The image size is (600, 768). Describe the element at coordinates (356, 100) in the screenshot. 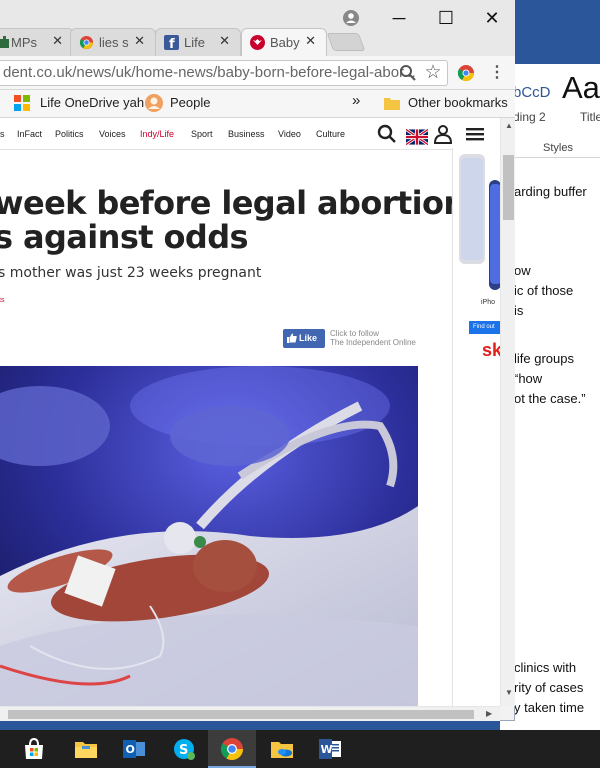

I see `bookmarks-overflow-chevron: »` at that location.